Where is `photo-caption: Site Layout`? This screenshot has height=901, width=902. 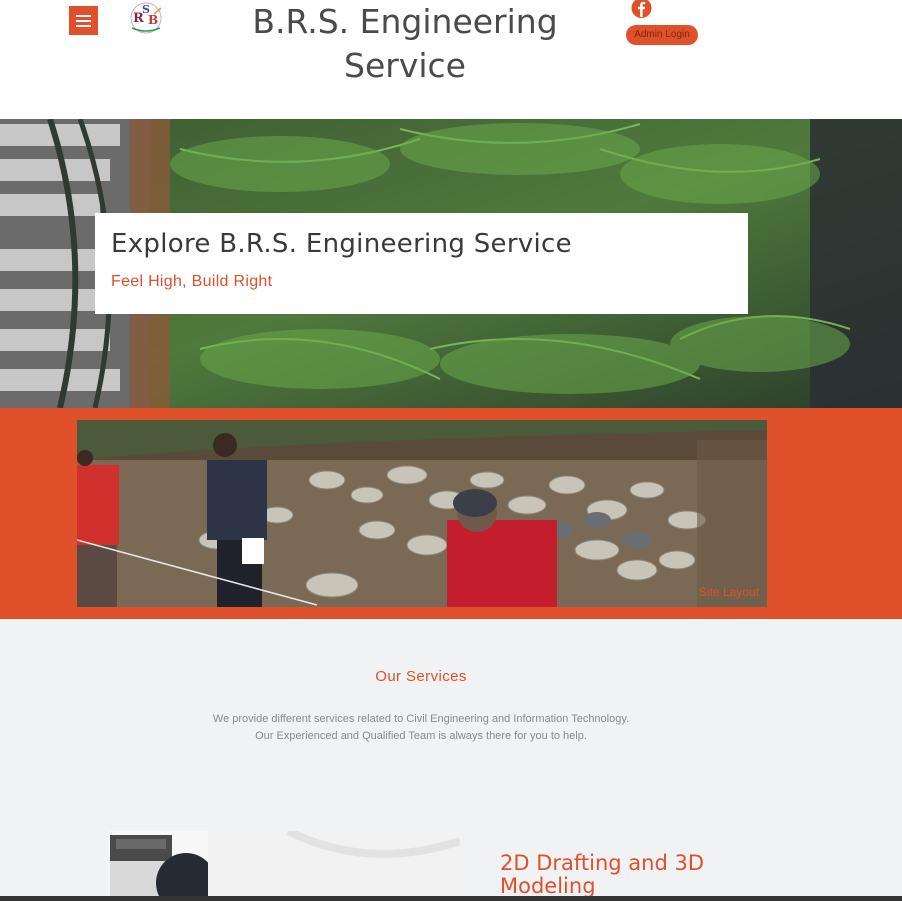 photo-caption: Site Layout is located at coordinates (728, 592).